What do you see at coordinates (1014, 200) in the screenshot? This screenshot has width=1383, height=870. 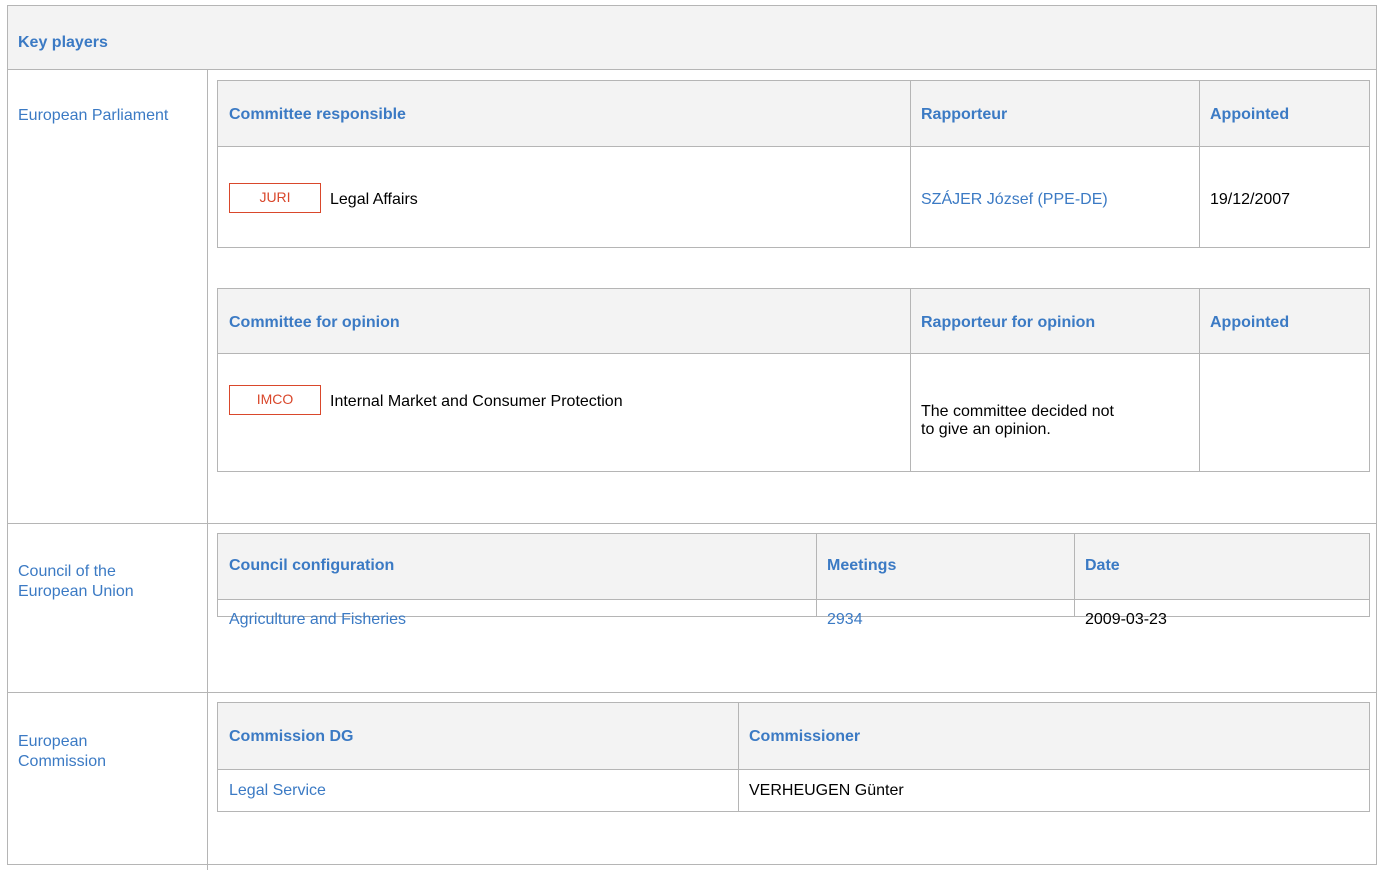 I see `rapporteur-link: SZÁJER József (PPE-DE)` at bounding box center [1014, 200].